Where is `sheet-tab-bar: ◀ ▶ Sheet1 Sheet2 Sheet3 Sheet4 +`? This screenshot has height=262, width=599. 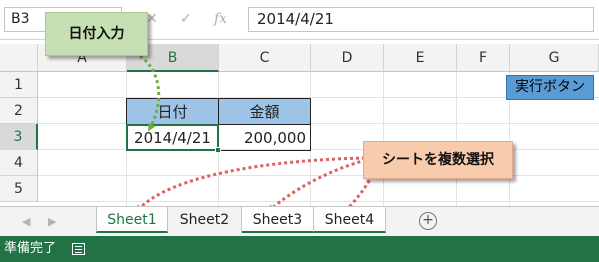
sheet-tab-bar: ◀ ▶ Sheet1 Sheet2 Sheet3 Sheet4 + is located at coordinates (299, 221).